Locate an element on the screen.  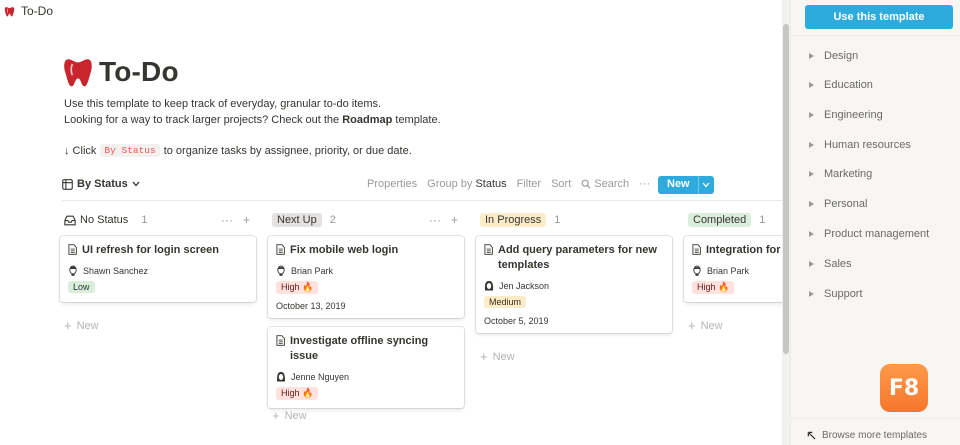
board-column-completed: Completed 1 Integration for S is located at coordinates (733, 271).